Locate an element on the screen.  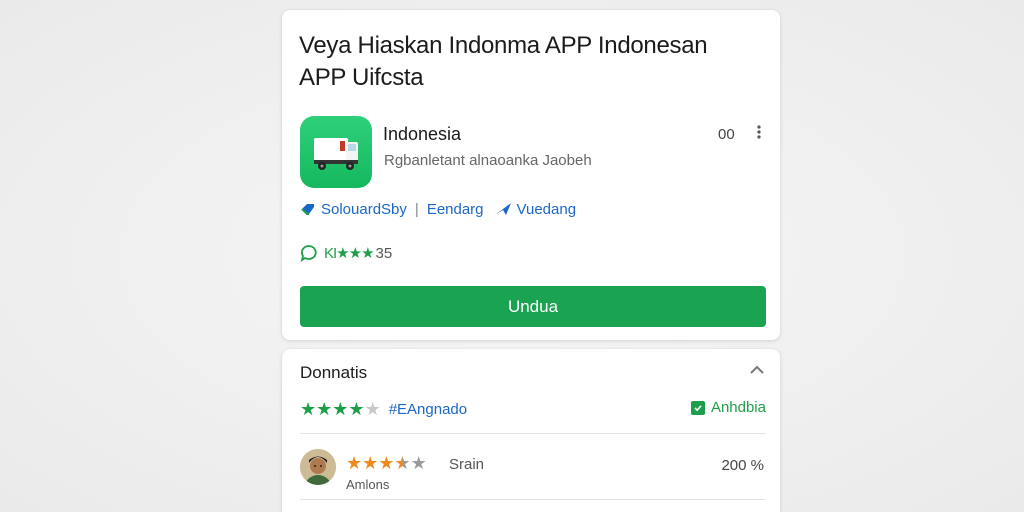
summary-stars: ★★★★★ is located at coordinates (340, 409).